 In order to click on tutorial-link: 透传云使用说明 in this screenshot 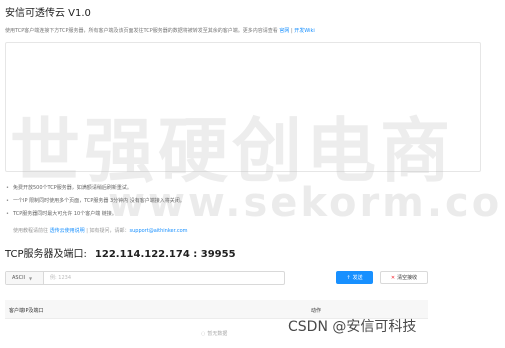, I will do `click(67, 231)`.